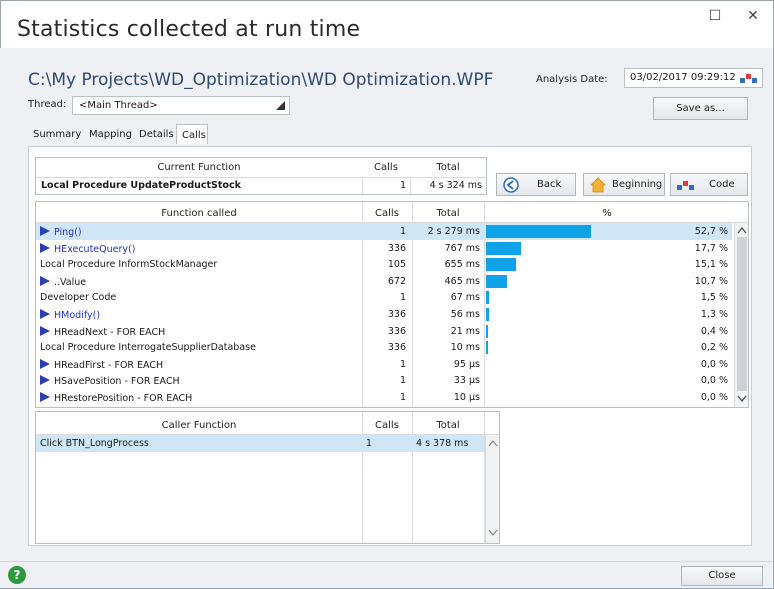 Image resolution: width=774 pixels, height=589 pixels. What do you see at coordinates (199, 248) in the screenshot?
I see `function-name: HExecuteQuery()` at bounding box center [199, 248].